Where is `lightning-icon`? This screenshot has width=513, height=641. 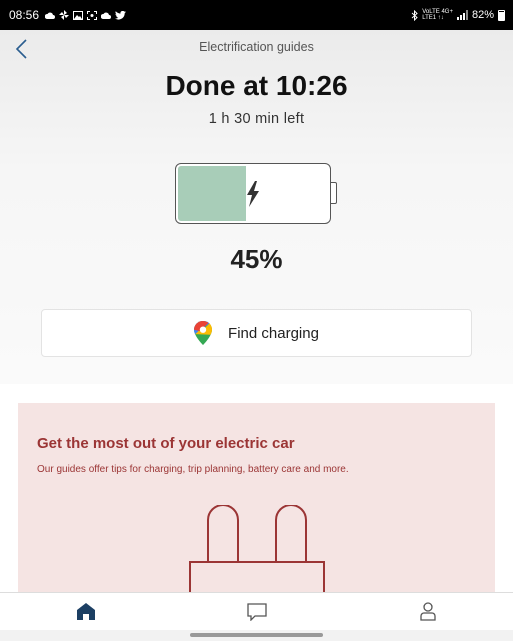
lightning-icon is located at coordinates (253, 194).